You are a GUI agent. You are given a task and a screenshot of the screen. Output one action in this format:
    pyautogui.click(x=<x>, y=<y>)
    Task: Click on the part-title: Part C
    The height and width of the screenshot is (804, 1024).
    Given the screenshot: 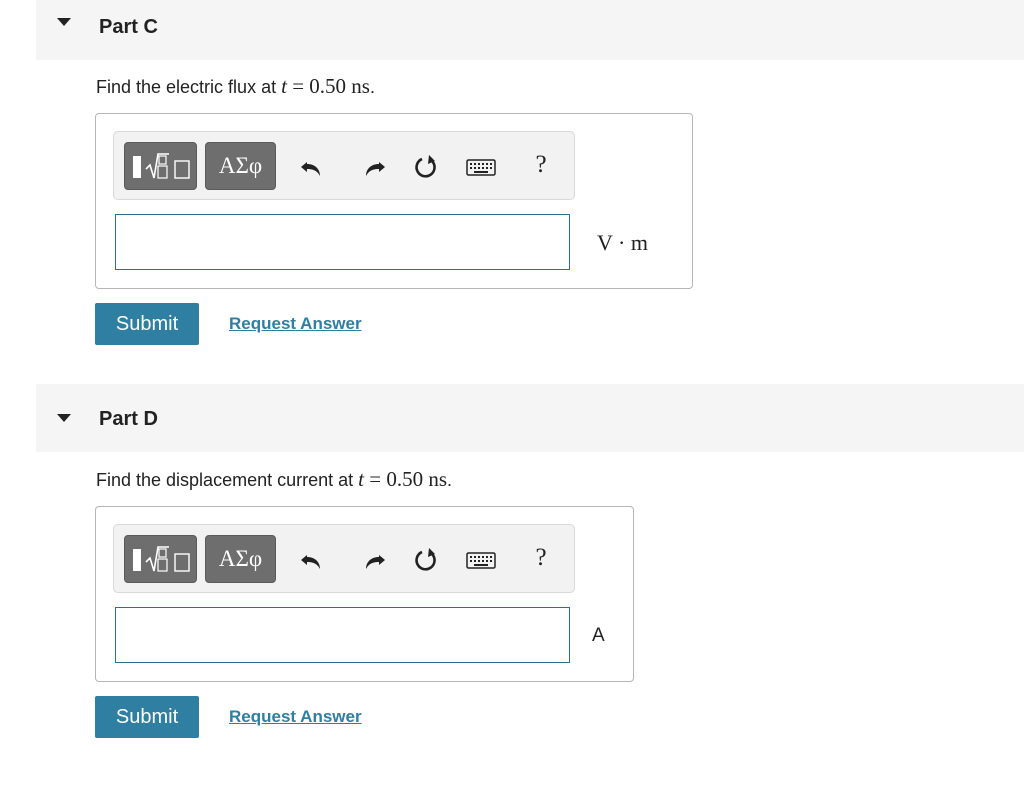 What is the action you would take?
    pyautogui.click(x=128, y=27)
    